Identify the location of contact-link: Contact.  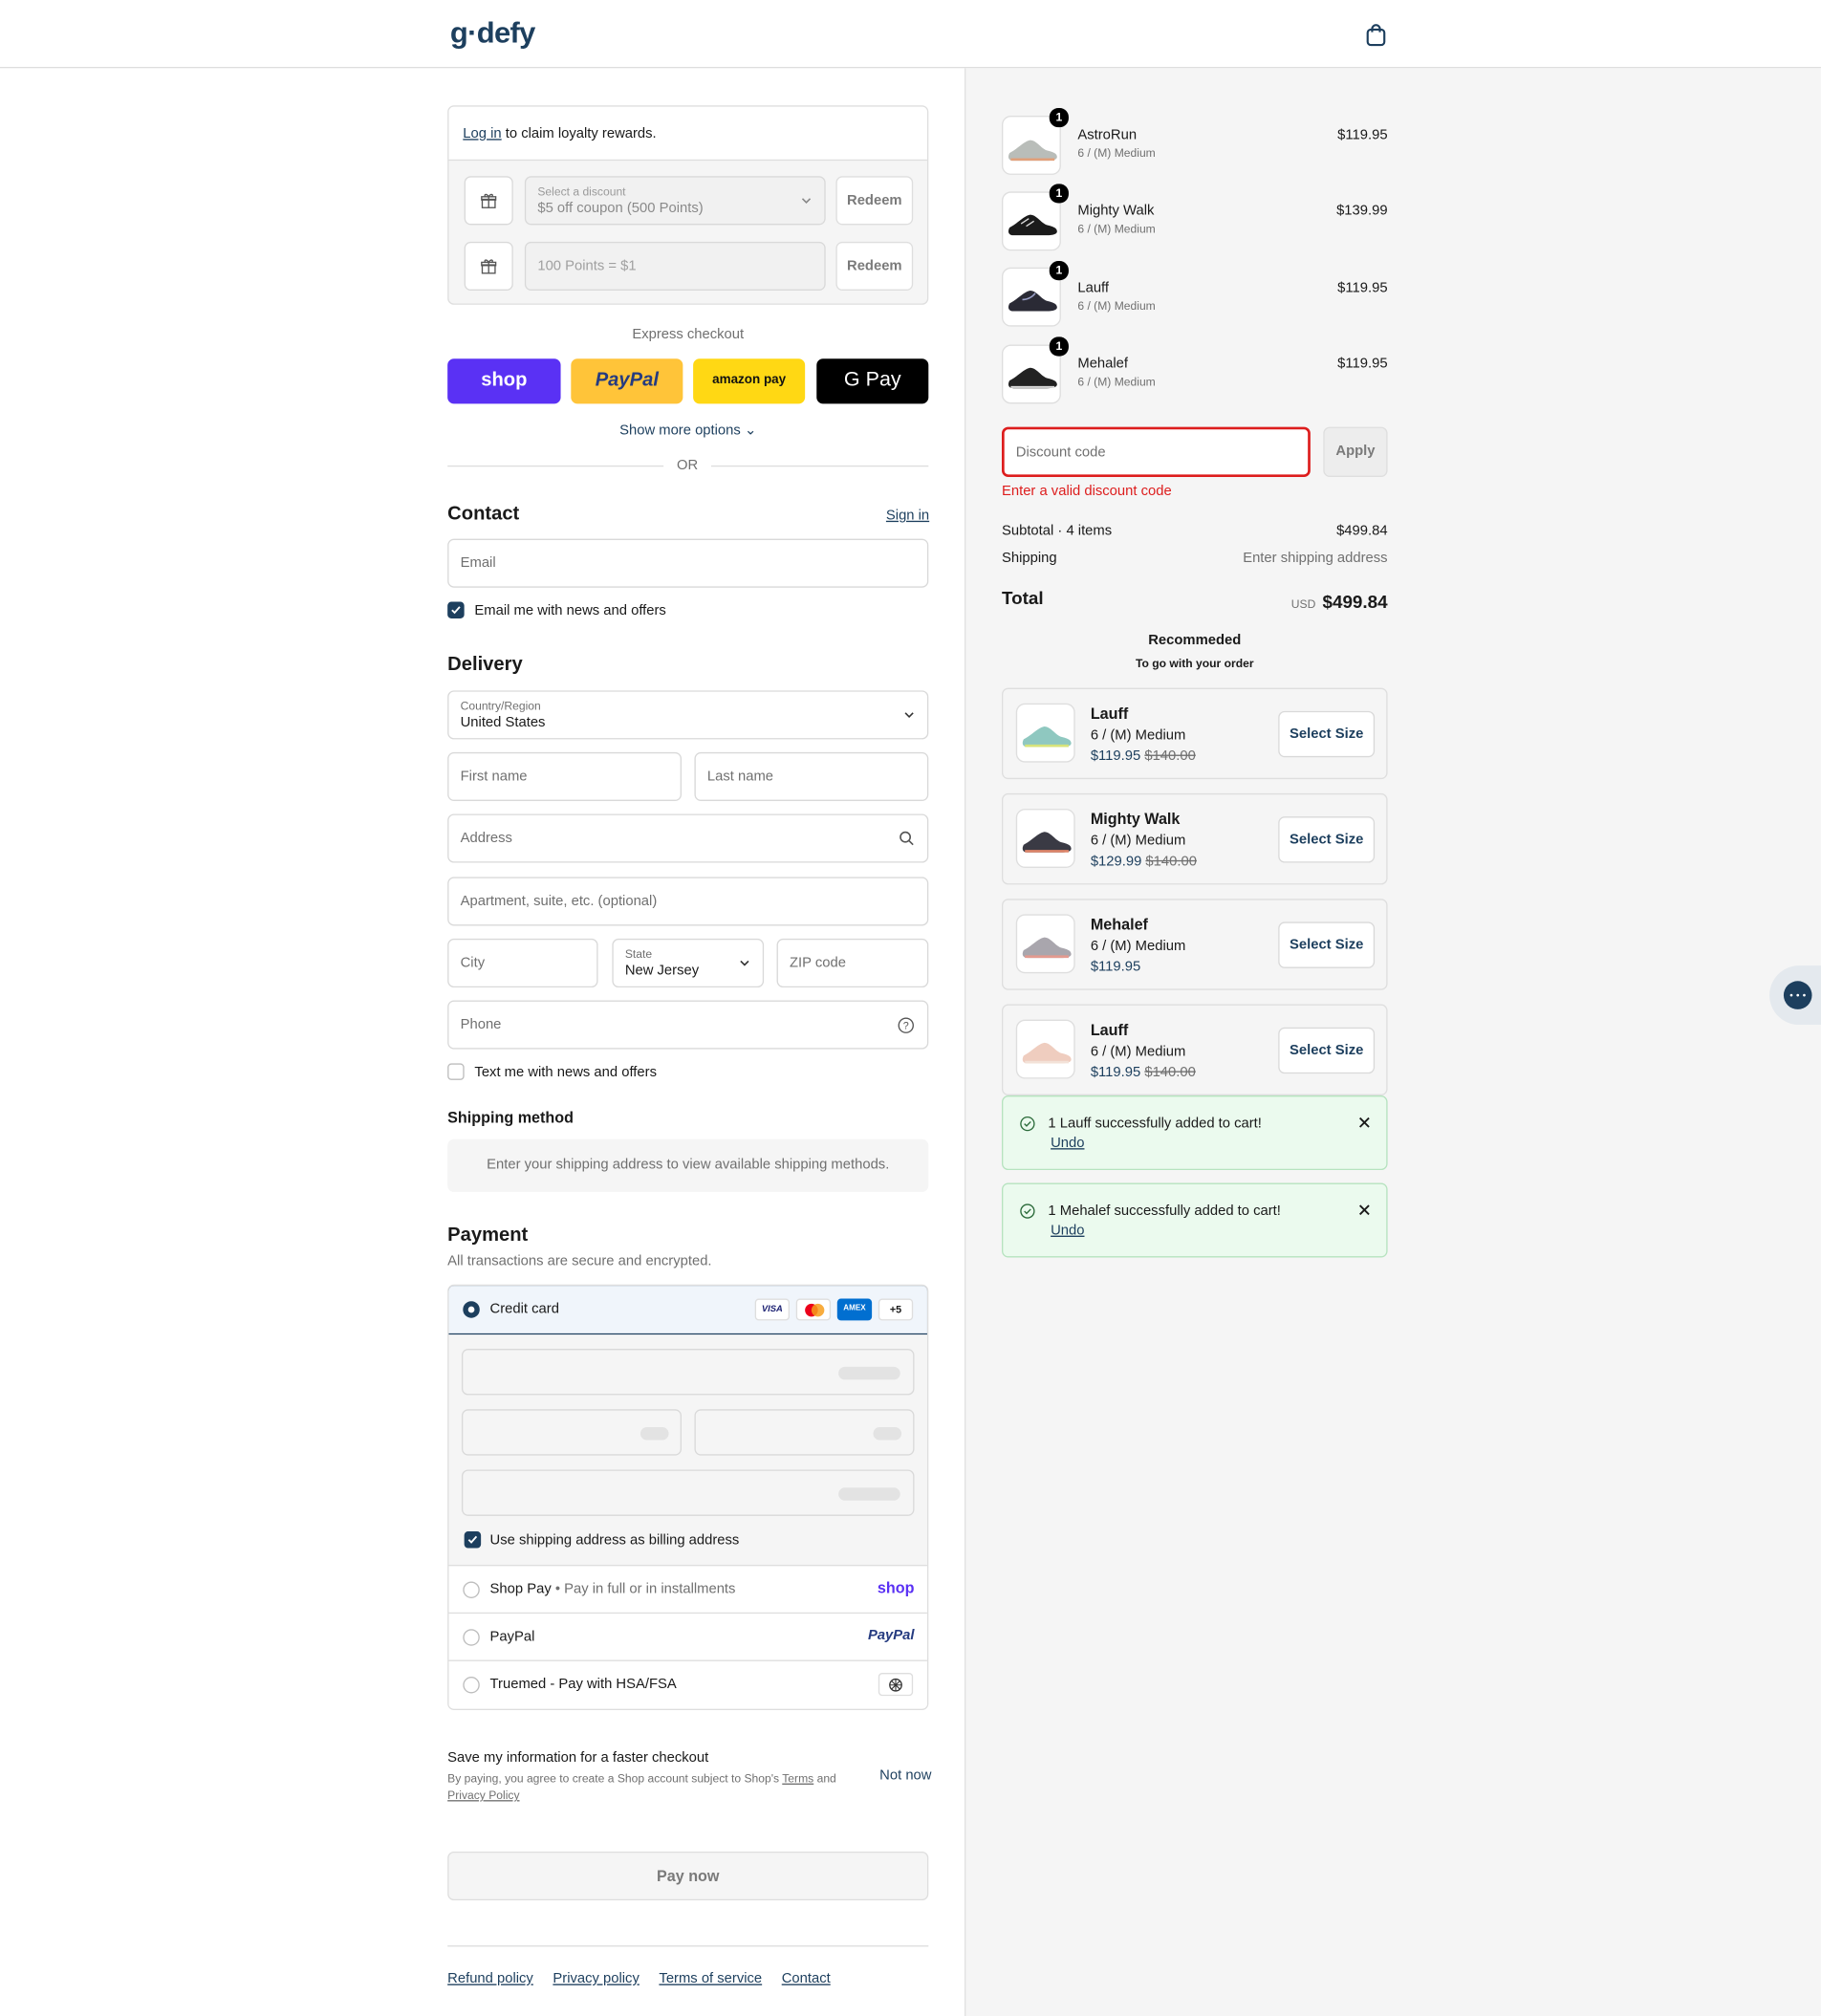
(806, 1978).